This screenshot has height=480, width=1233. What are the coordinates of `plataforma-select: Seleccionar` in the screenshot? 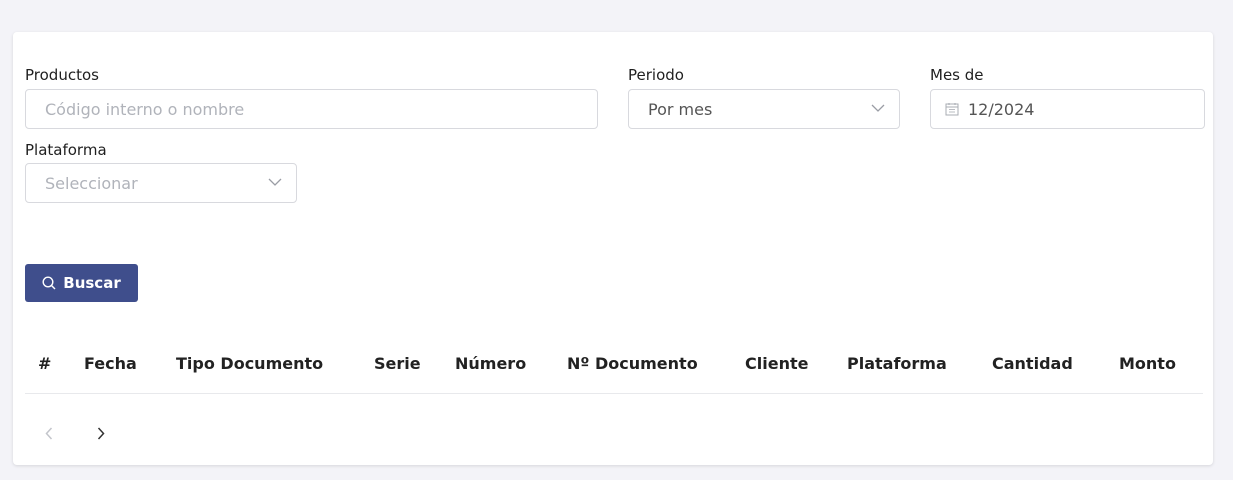 It's located at (161, 183).